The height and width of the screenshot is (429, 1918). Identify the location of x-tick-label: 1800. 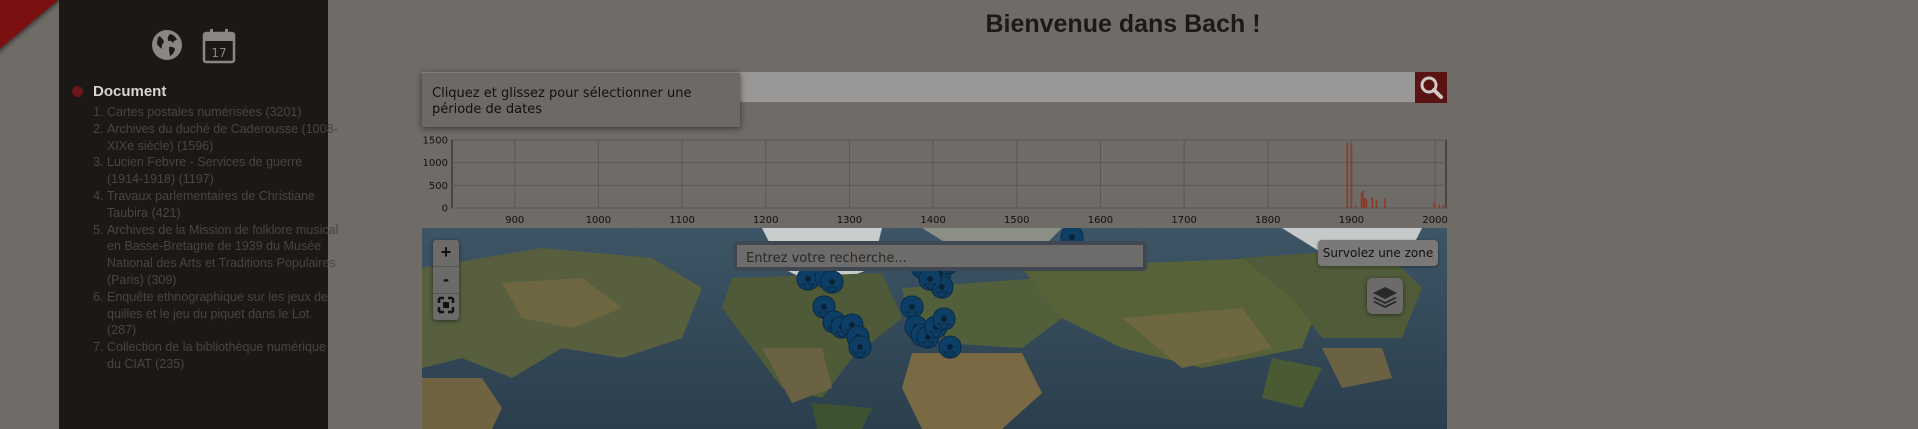
(1267, 220).